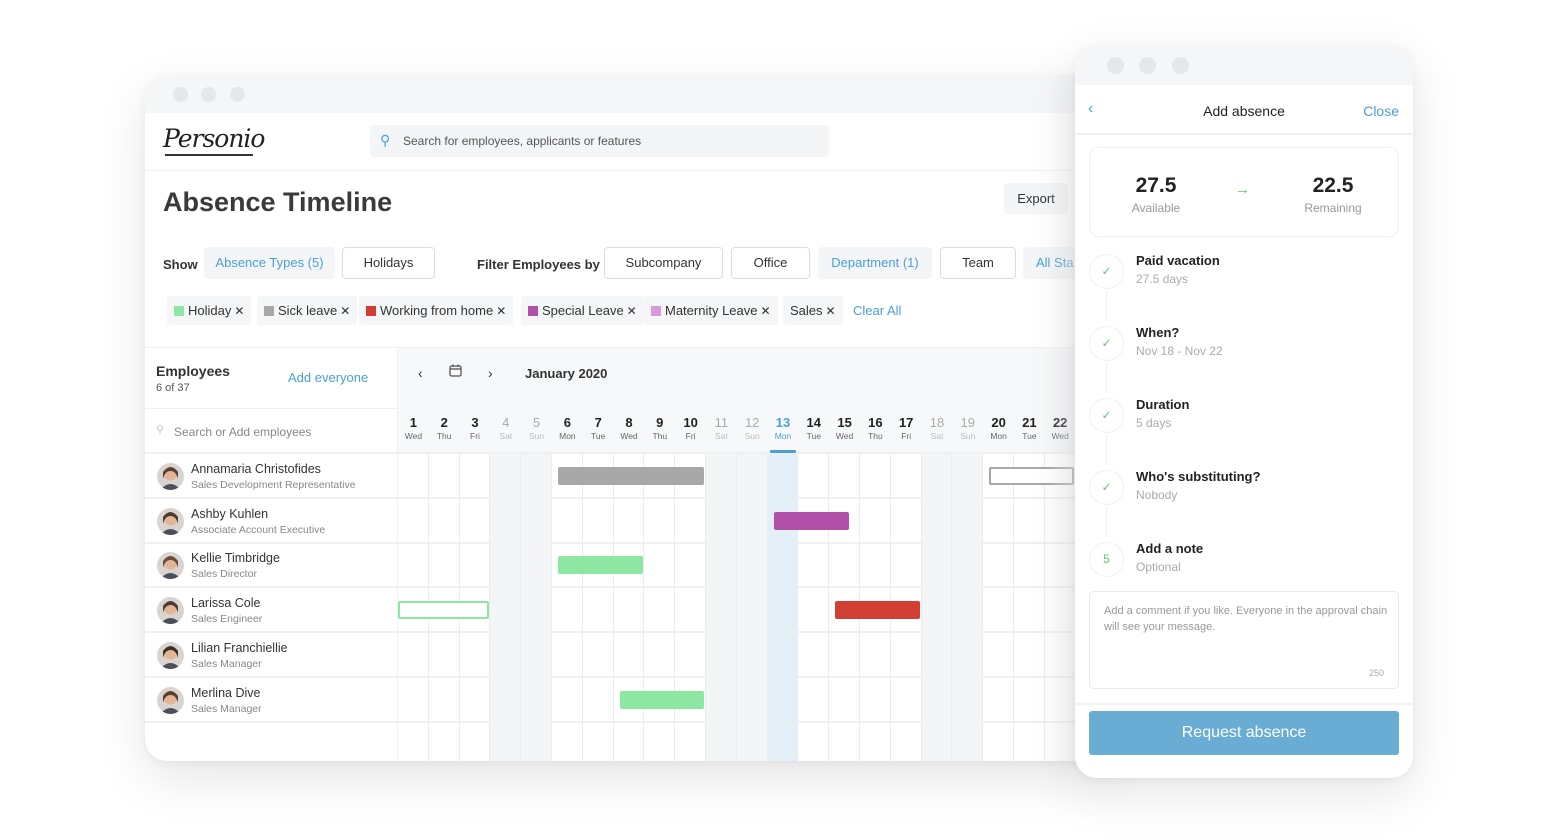  Describe the element at coordinates (968, 422) in the screenshot. I see `day-number: 19` at that location.